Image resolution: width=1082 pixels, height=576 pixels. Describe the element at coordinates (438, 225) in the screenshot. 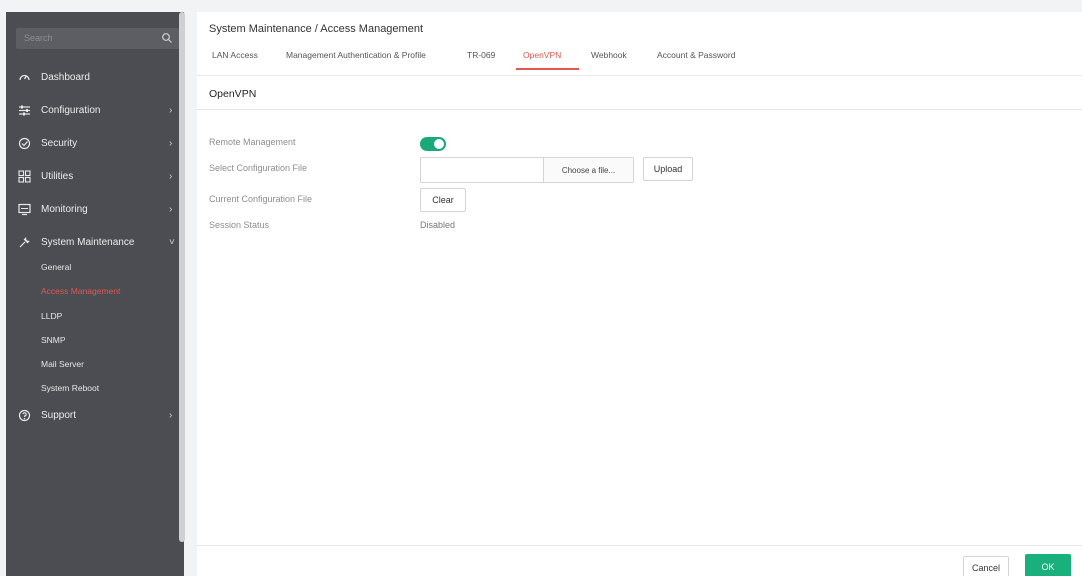

I see `session-status-value: Disabled` at that location.